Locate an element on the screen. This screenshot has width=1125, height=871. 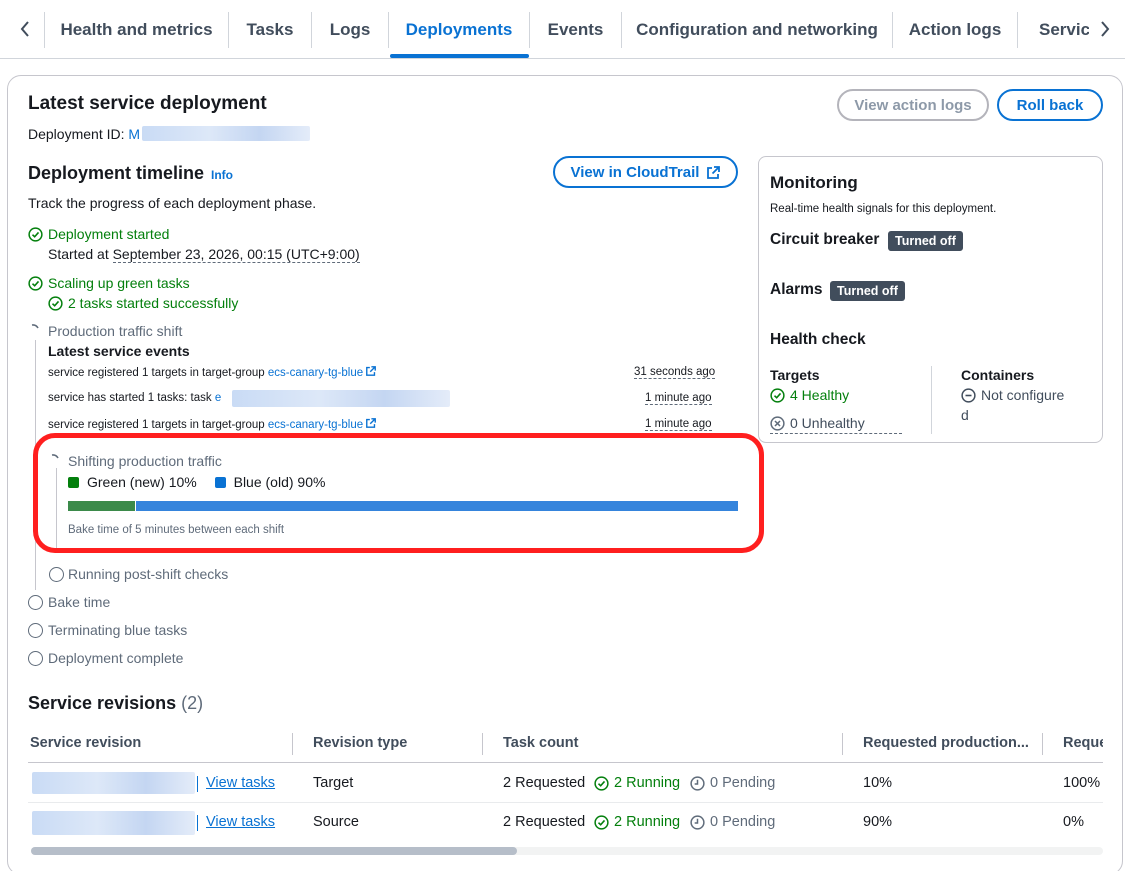
step-deployment-complete: Deployment complete is located at coordinates (116, 658).